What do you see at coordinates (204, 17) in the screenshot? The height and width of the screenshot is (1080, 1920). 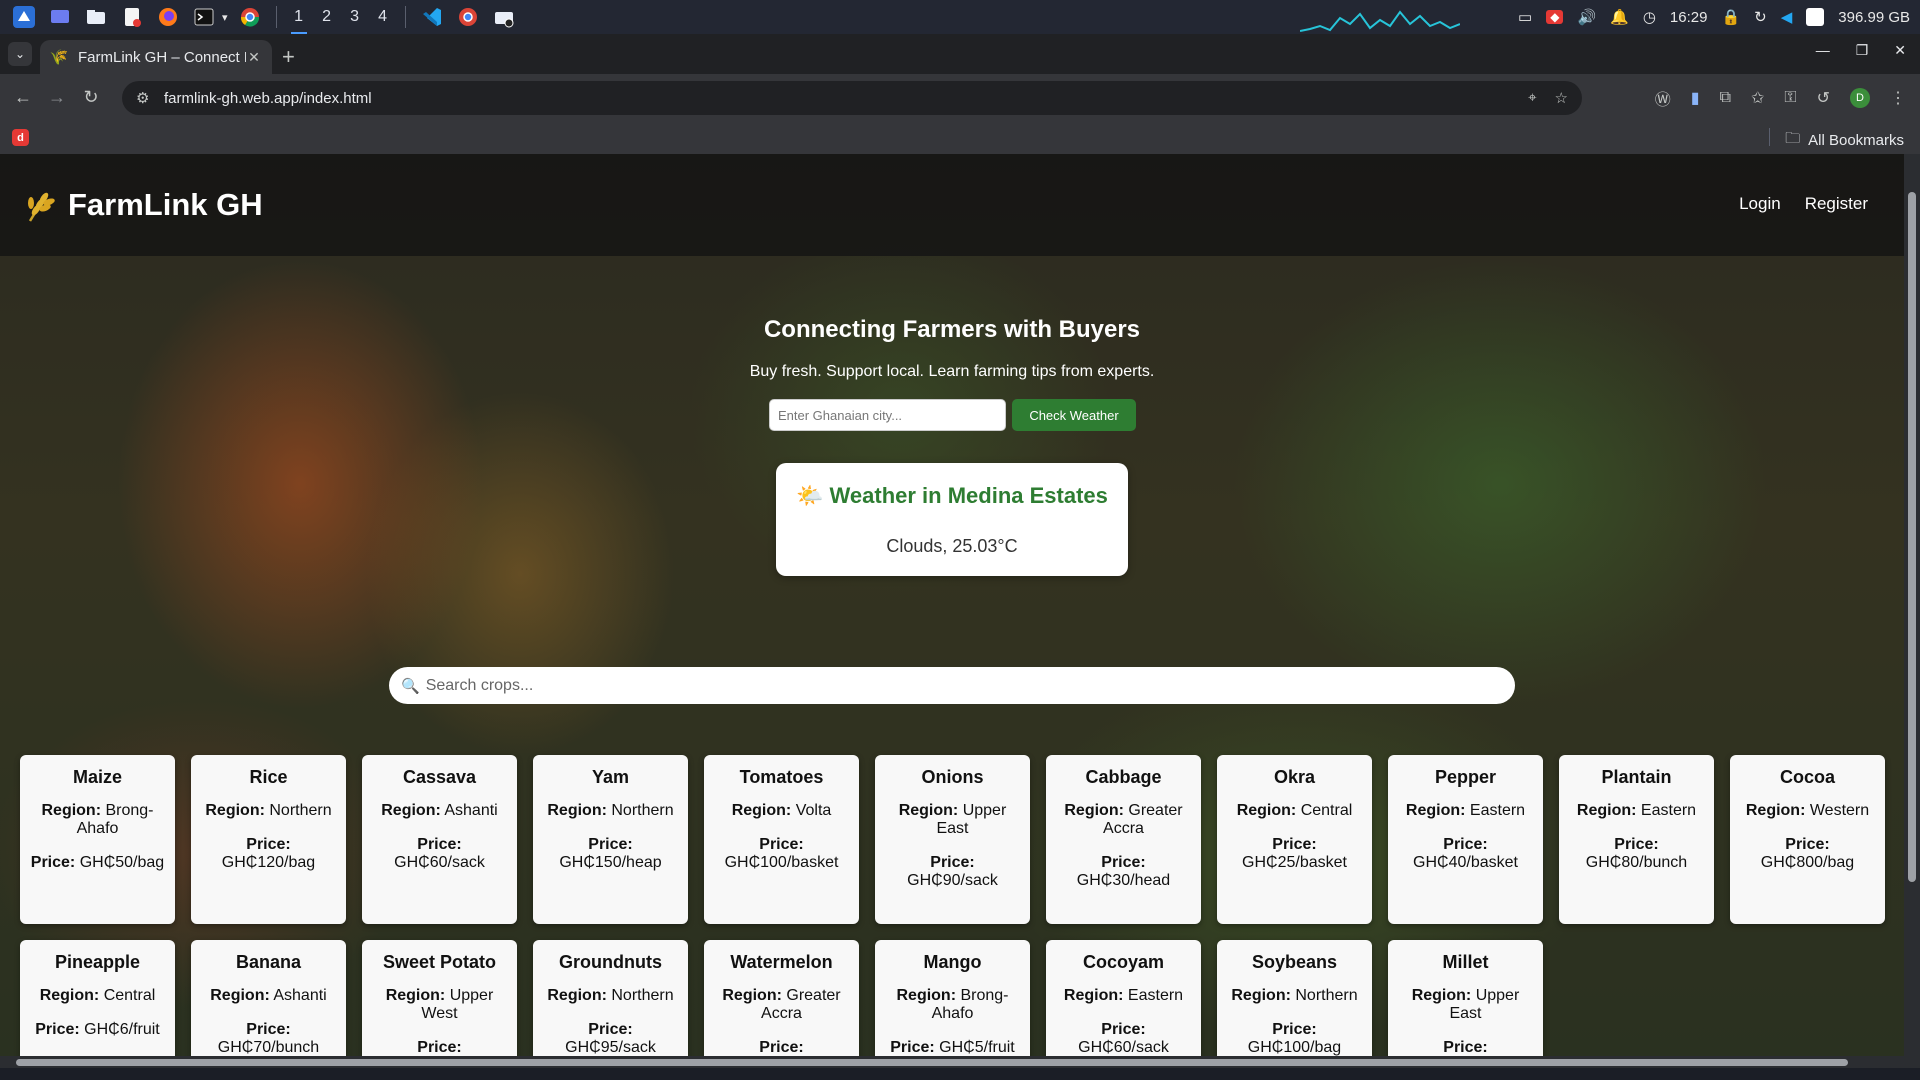 I see `terminal-icon` at bounding box center [204, 17].